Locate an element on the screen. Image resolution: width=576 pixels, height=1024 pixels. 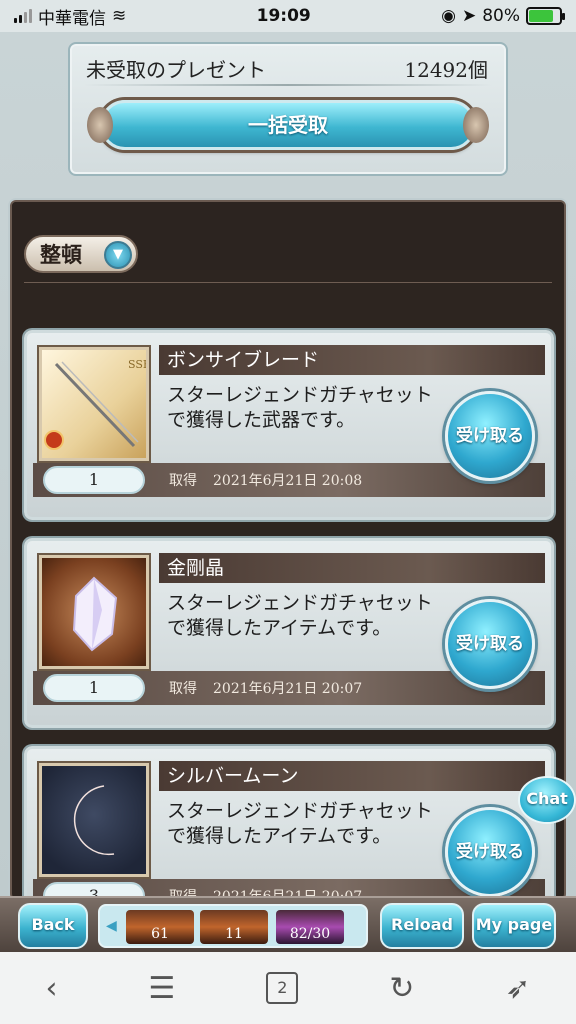
carrier-label: 中華電信 is located at coordinates (72, 18).